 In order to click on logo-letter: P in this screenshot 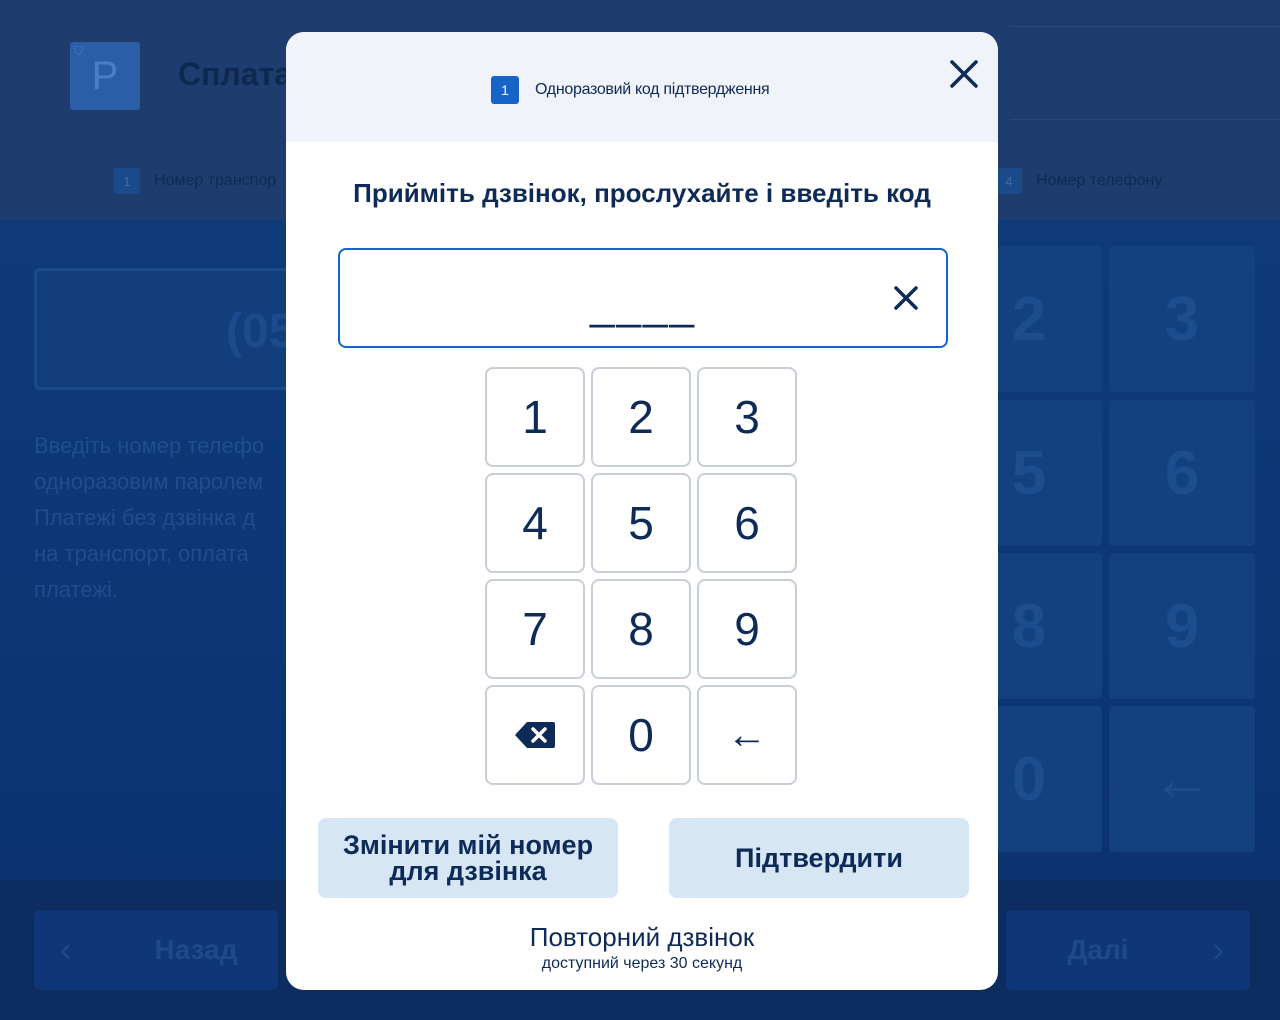, I will do `click(105, 75)`.